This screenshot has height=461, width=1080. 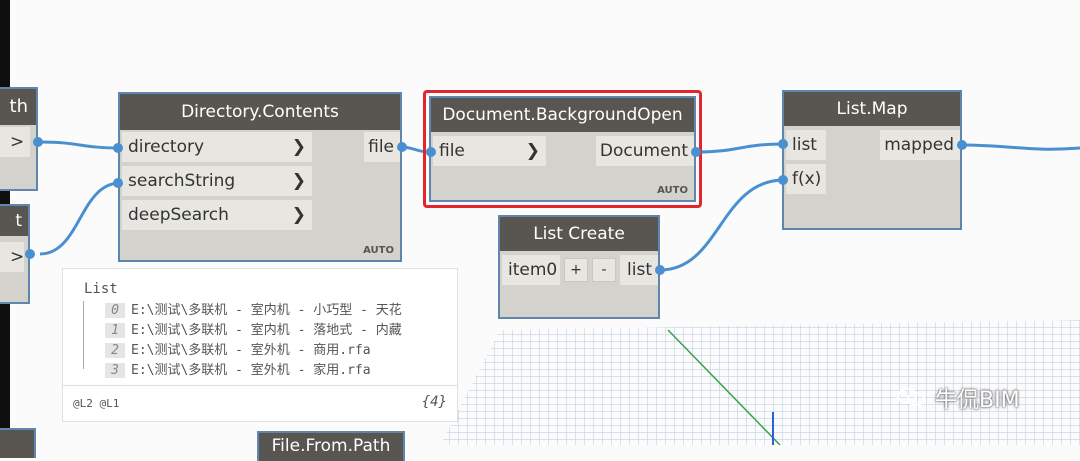 I want to click on preview-list-title: List, so click(x=101, y=289).